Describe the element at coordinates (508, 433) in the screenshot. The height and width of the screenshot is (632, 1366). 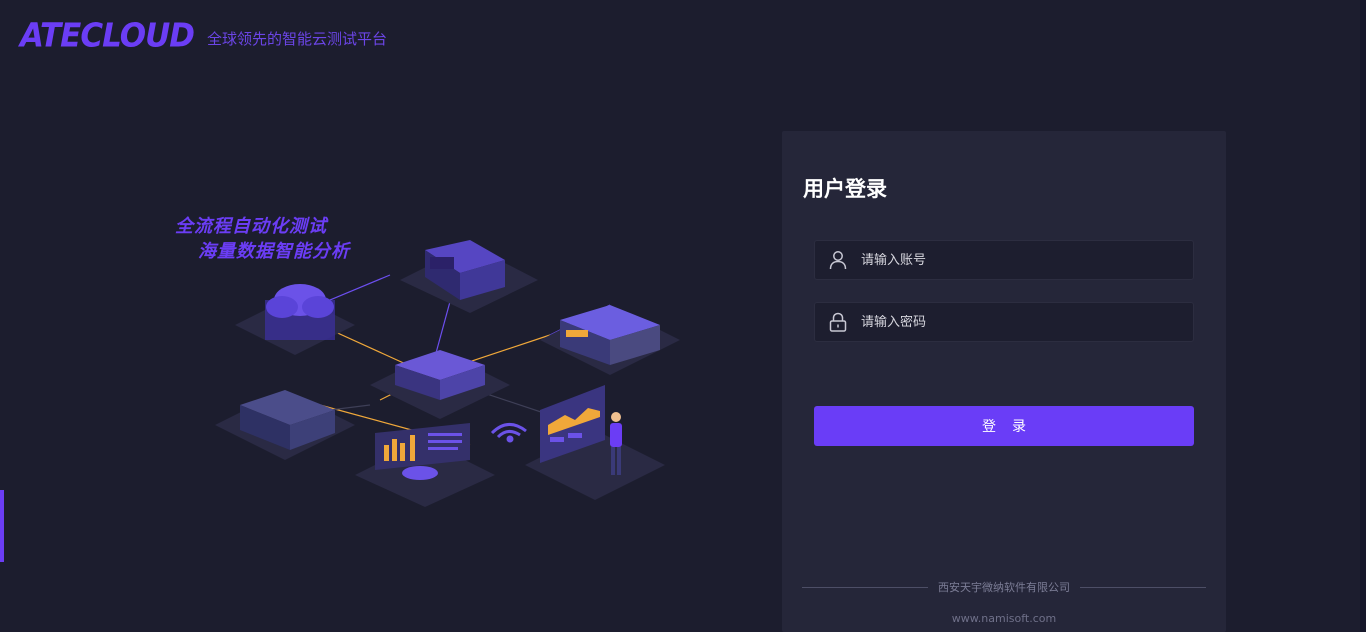
I see `wifi-icon` at that location.